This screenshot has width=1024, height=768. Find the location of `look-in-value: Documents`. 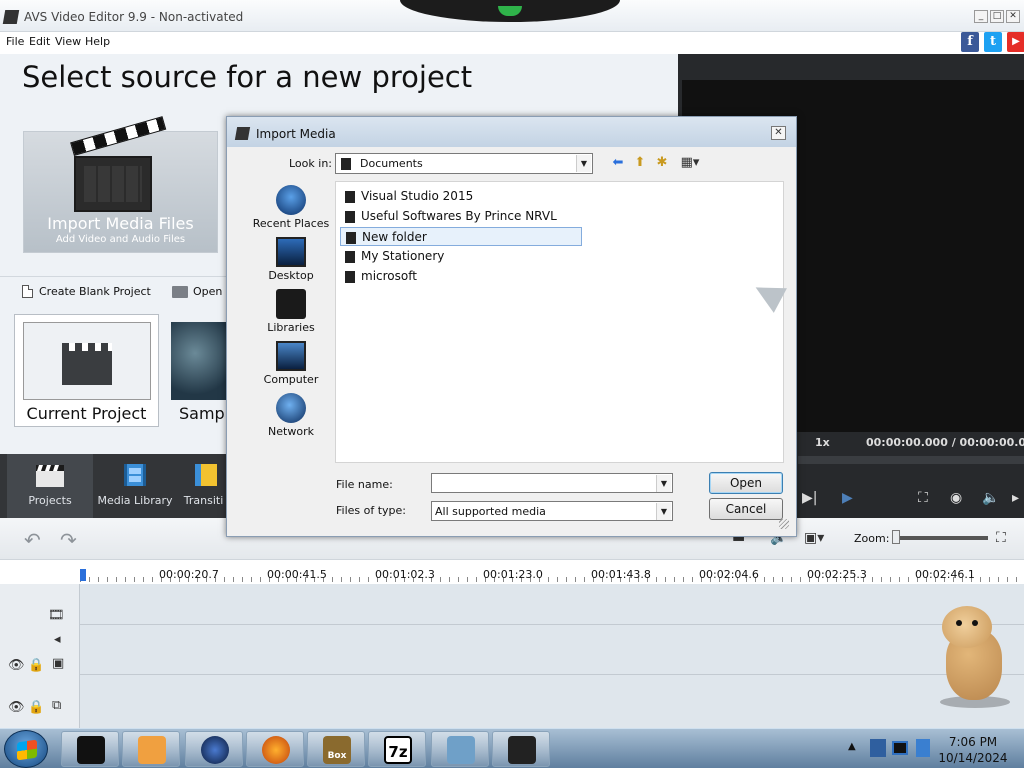

look-in-value: Documents is located at coordinates (391, 163).